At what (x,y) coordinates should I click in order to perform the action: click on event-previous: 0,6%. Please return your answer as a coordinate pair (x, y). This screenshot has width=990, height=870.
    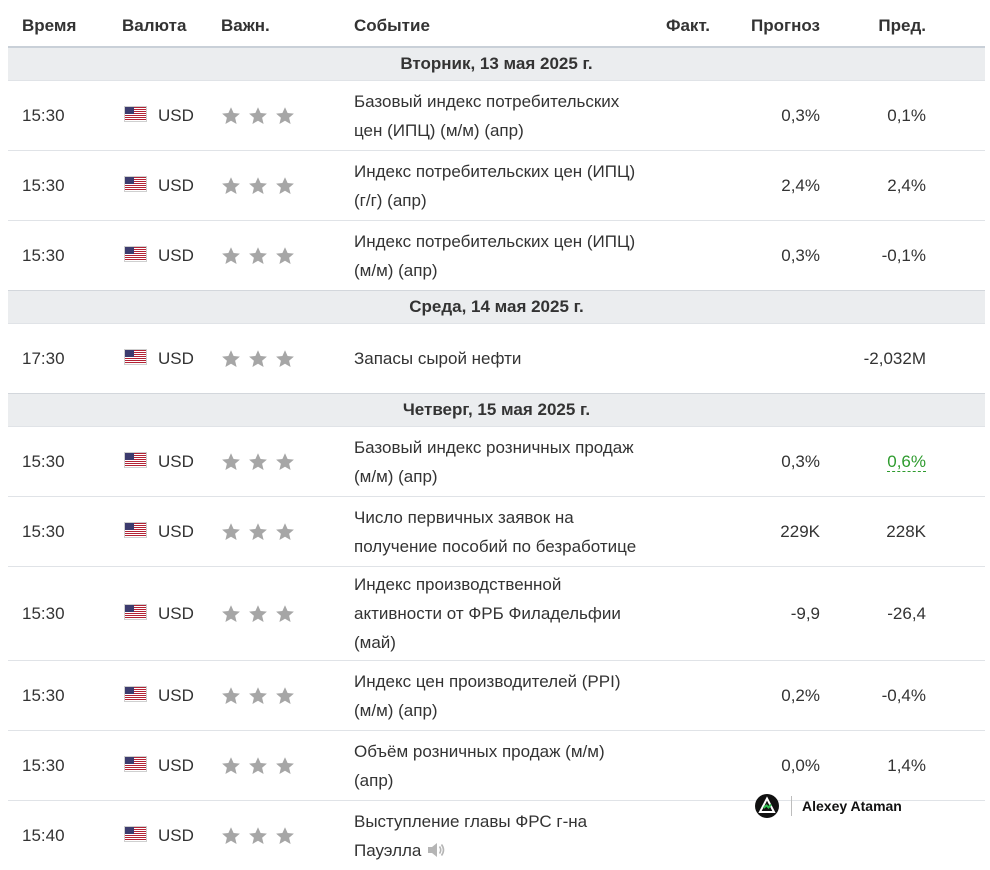
    Looking at the image, I should click on (908, 462).